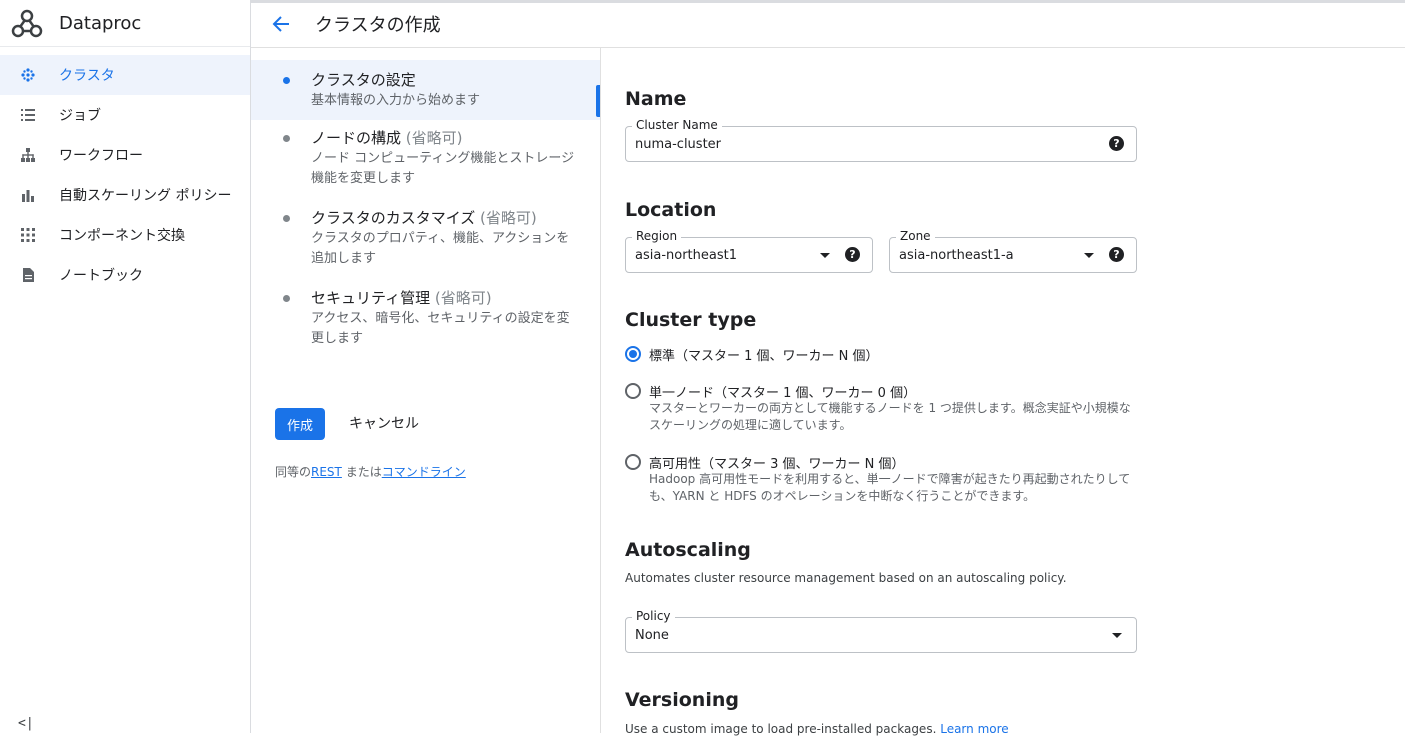 This screenshot has width=1405, height=736. Describe the element at coordinates (363, 472) in the screenshot. I see `equivalent-middle: または` at that location.